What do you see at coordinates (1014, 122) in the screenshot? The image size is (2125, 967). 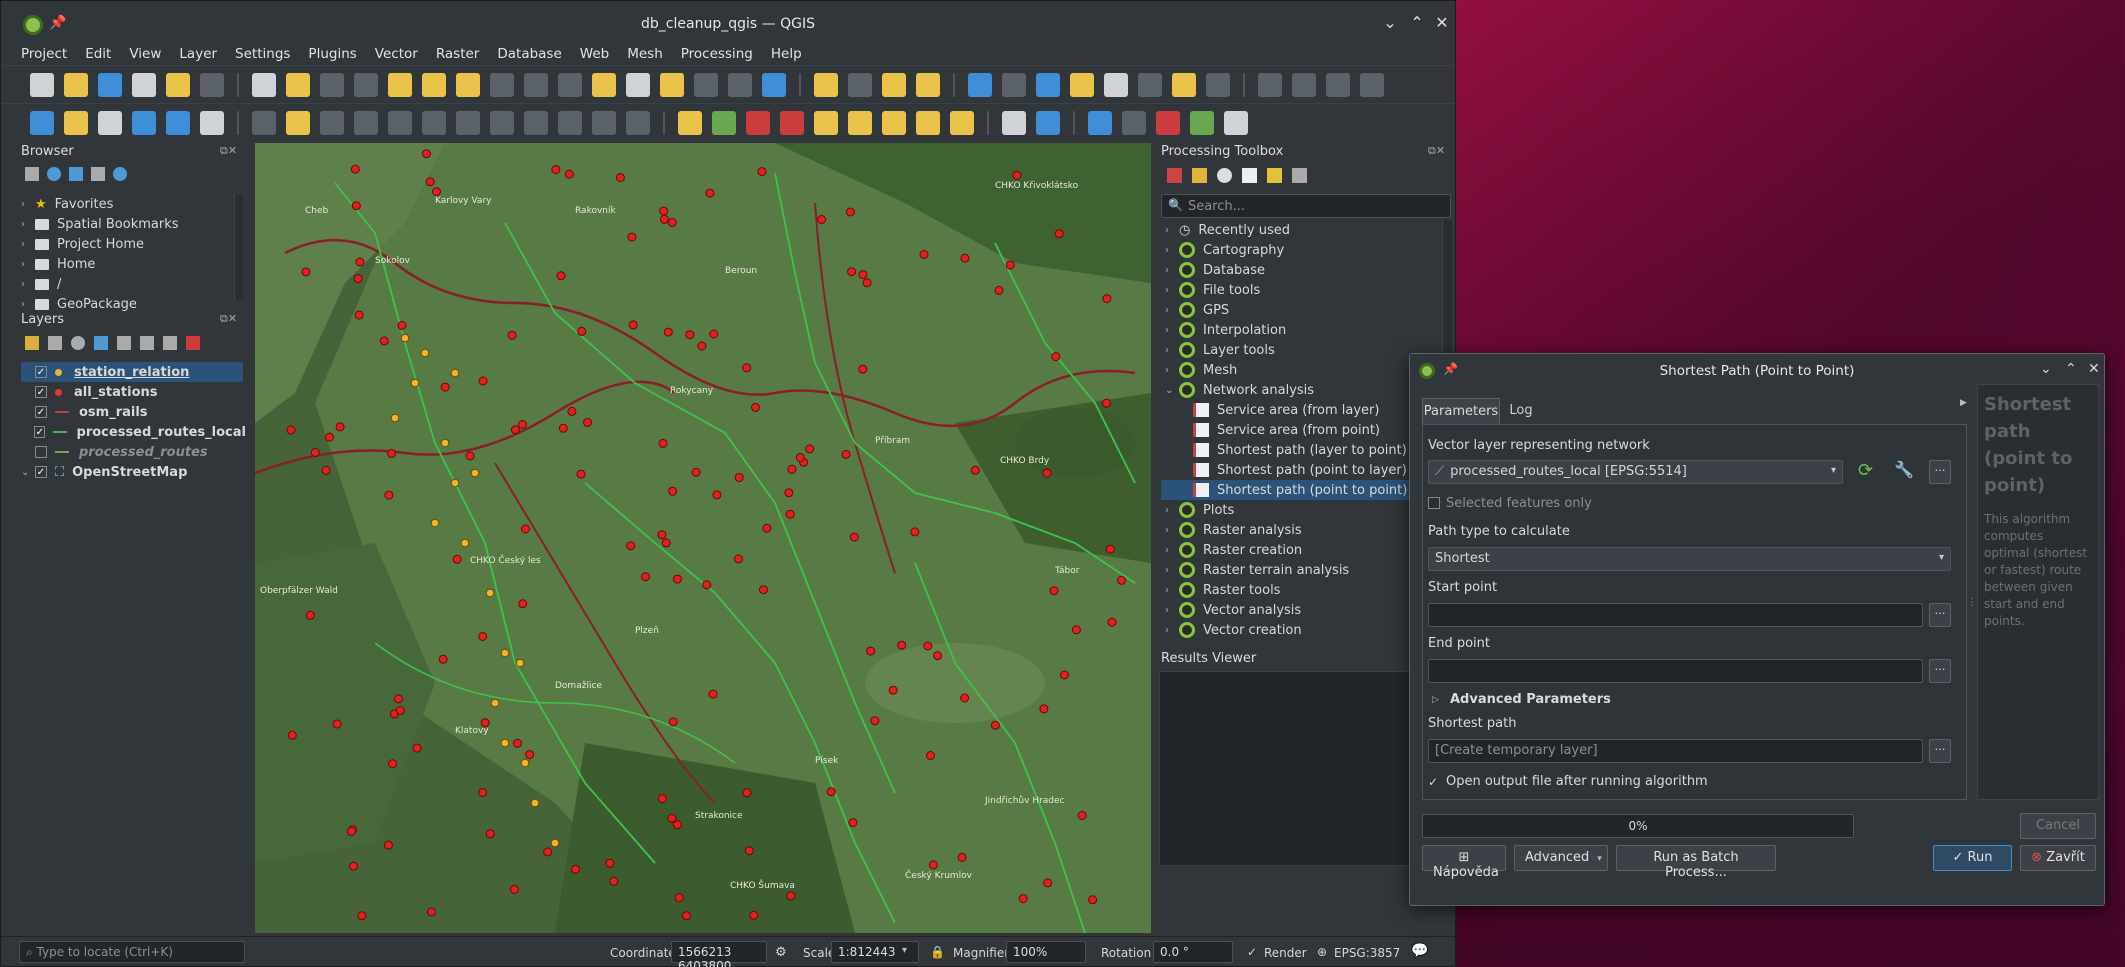 I see `osm-plugin-icon` at bounding box center [1014, 122].